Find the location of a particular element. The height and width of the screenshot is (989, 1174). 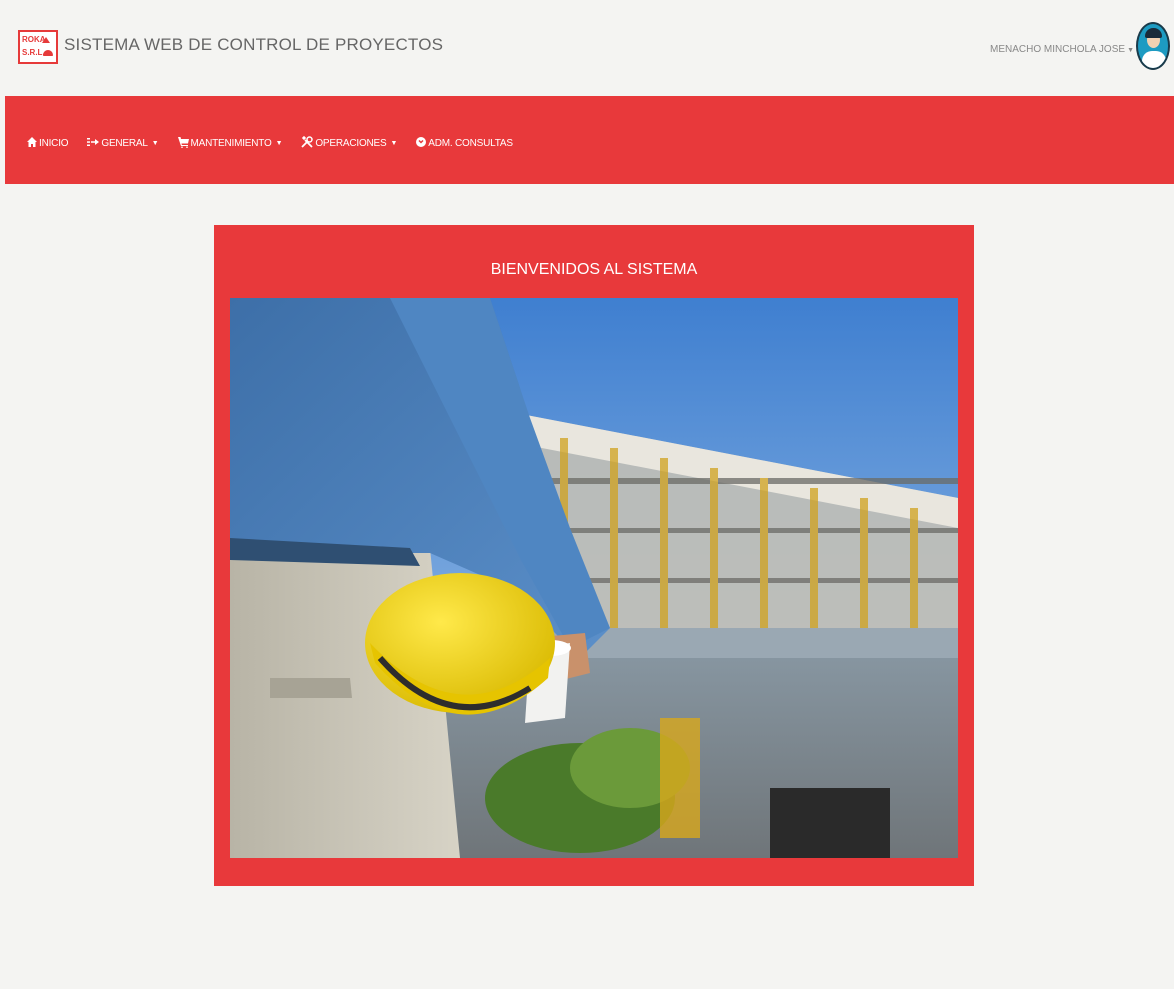

nav-item-label: GENERAL is located at coordinates (124, 143).